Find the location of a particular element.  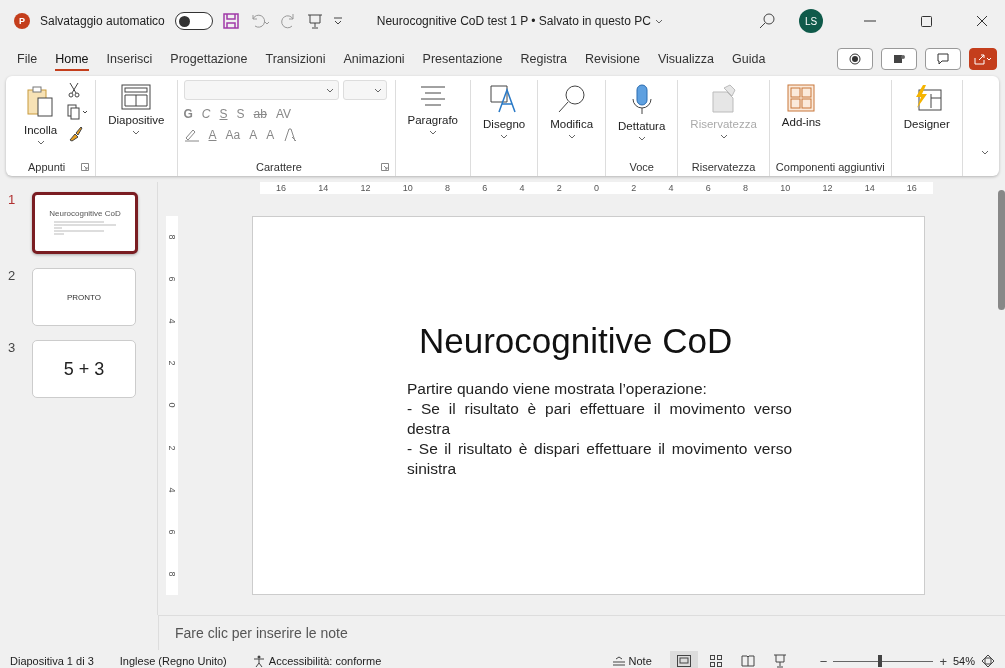

paintbrush-icon is located at coordinates (75, 134).